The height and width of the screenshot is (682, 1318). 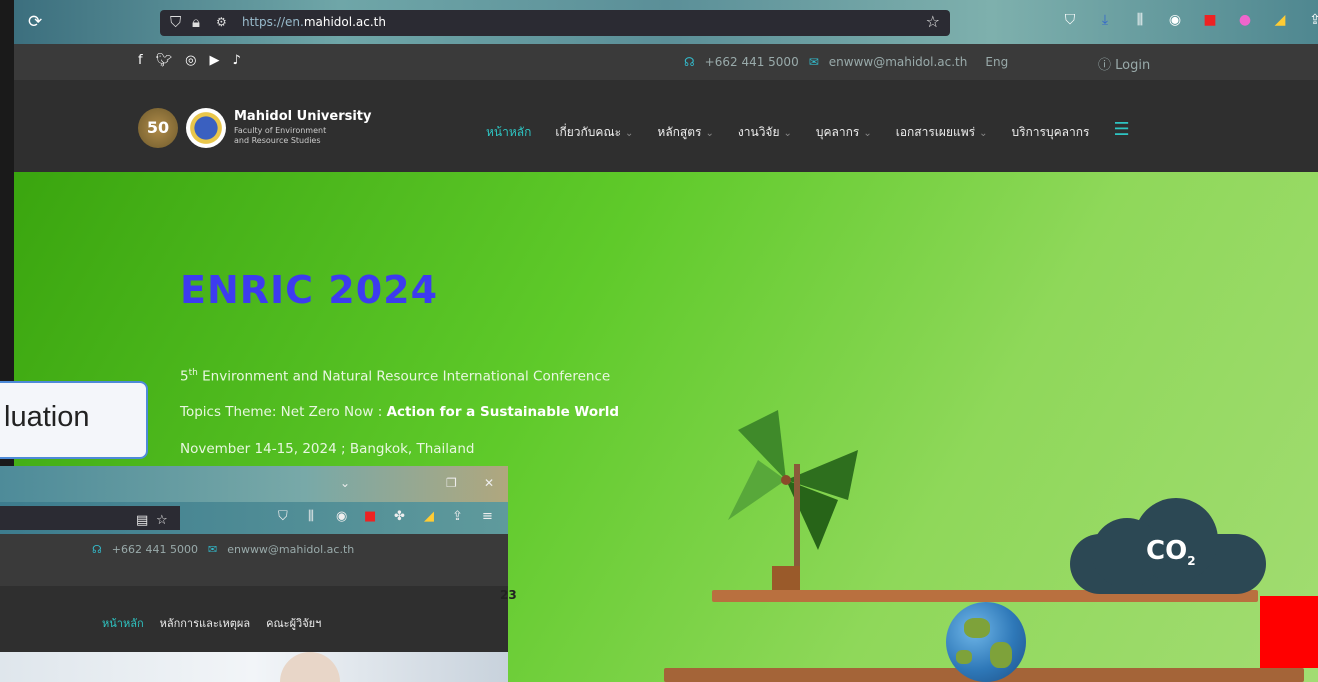 I want to click on overlay-toolbar: ▤ ☆ ⛉ ⫼ ◉ ■ ✤ ◢ ⇪ ≡, so click(x=254, y=518).